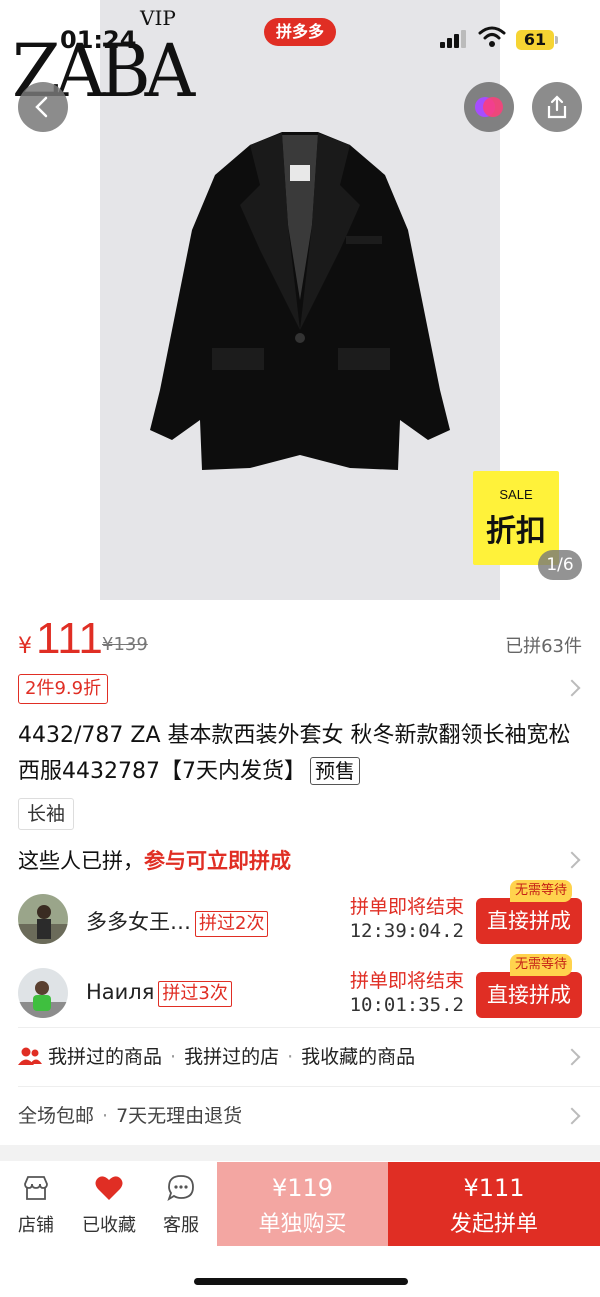 This screenshot has height=1297, width=600. I want to click on store-icon, so click(36, 1188).